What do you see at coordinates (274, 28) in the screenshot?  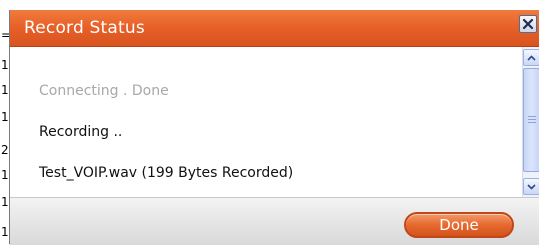 I see `dialog-titlebar: Record Status` at bounding box center [274, 28].